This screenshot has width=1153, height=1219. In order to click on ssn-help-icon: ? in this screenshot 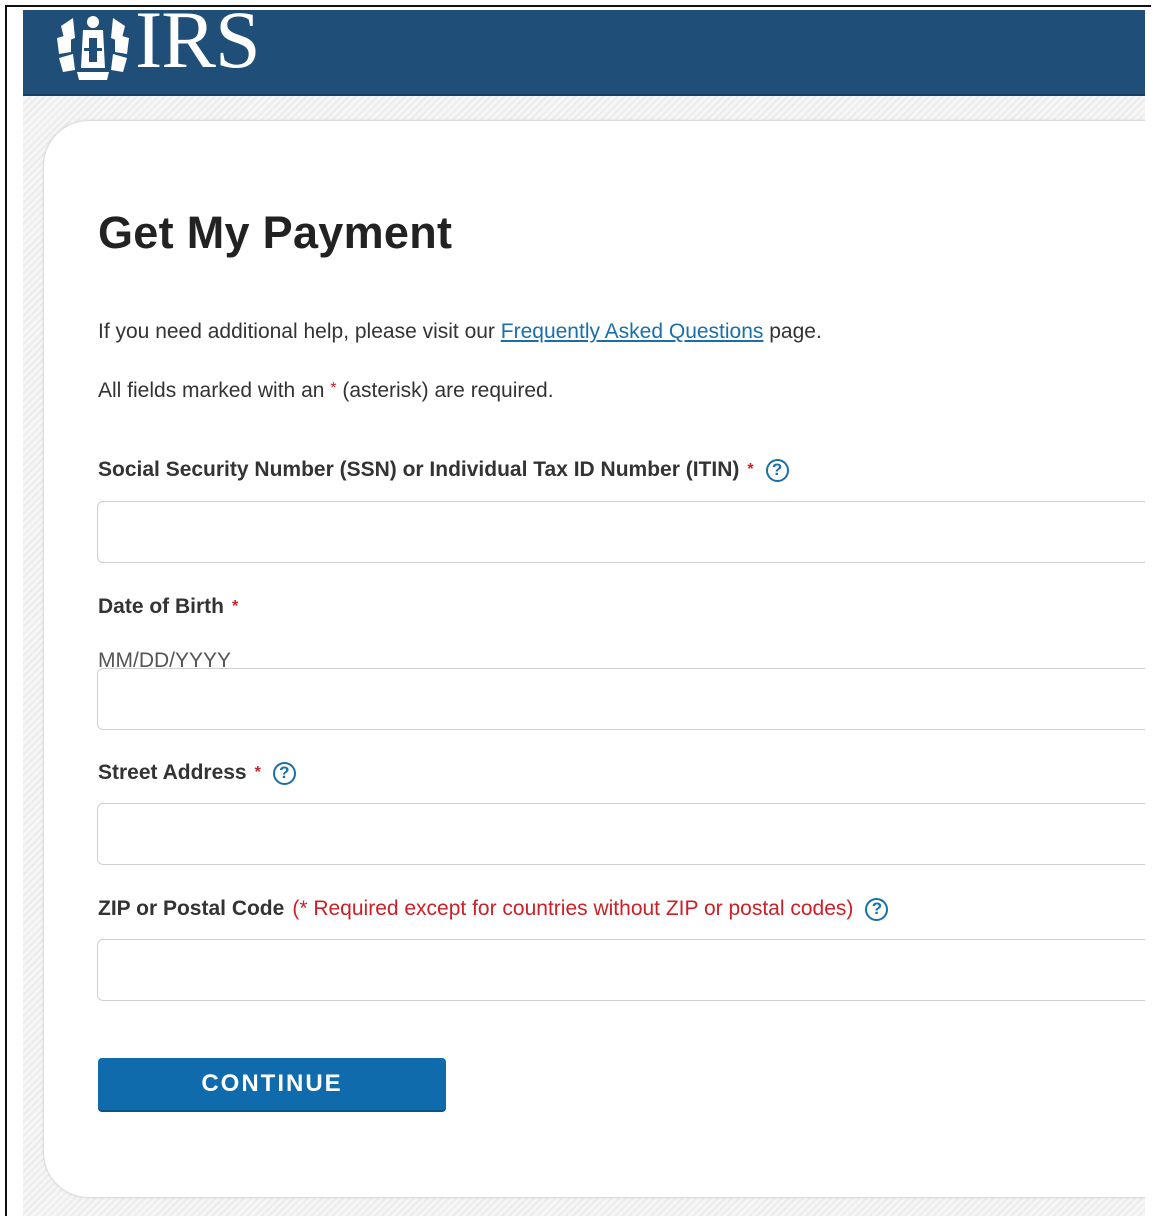, I will do `click(777, 470)`.